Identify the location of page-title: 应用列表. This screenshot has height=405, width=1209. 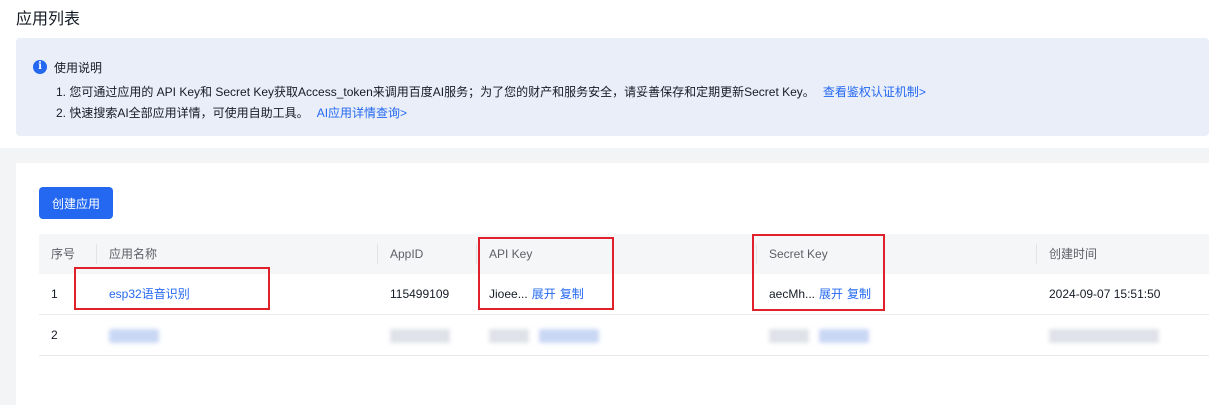
(48, 19).